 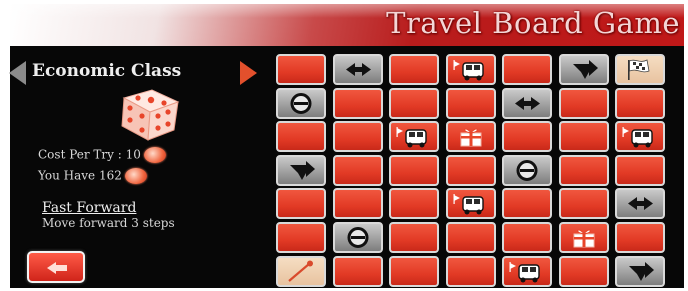 I want to click on balance-text: You Have 162, so click(x=80, y=175).